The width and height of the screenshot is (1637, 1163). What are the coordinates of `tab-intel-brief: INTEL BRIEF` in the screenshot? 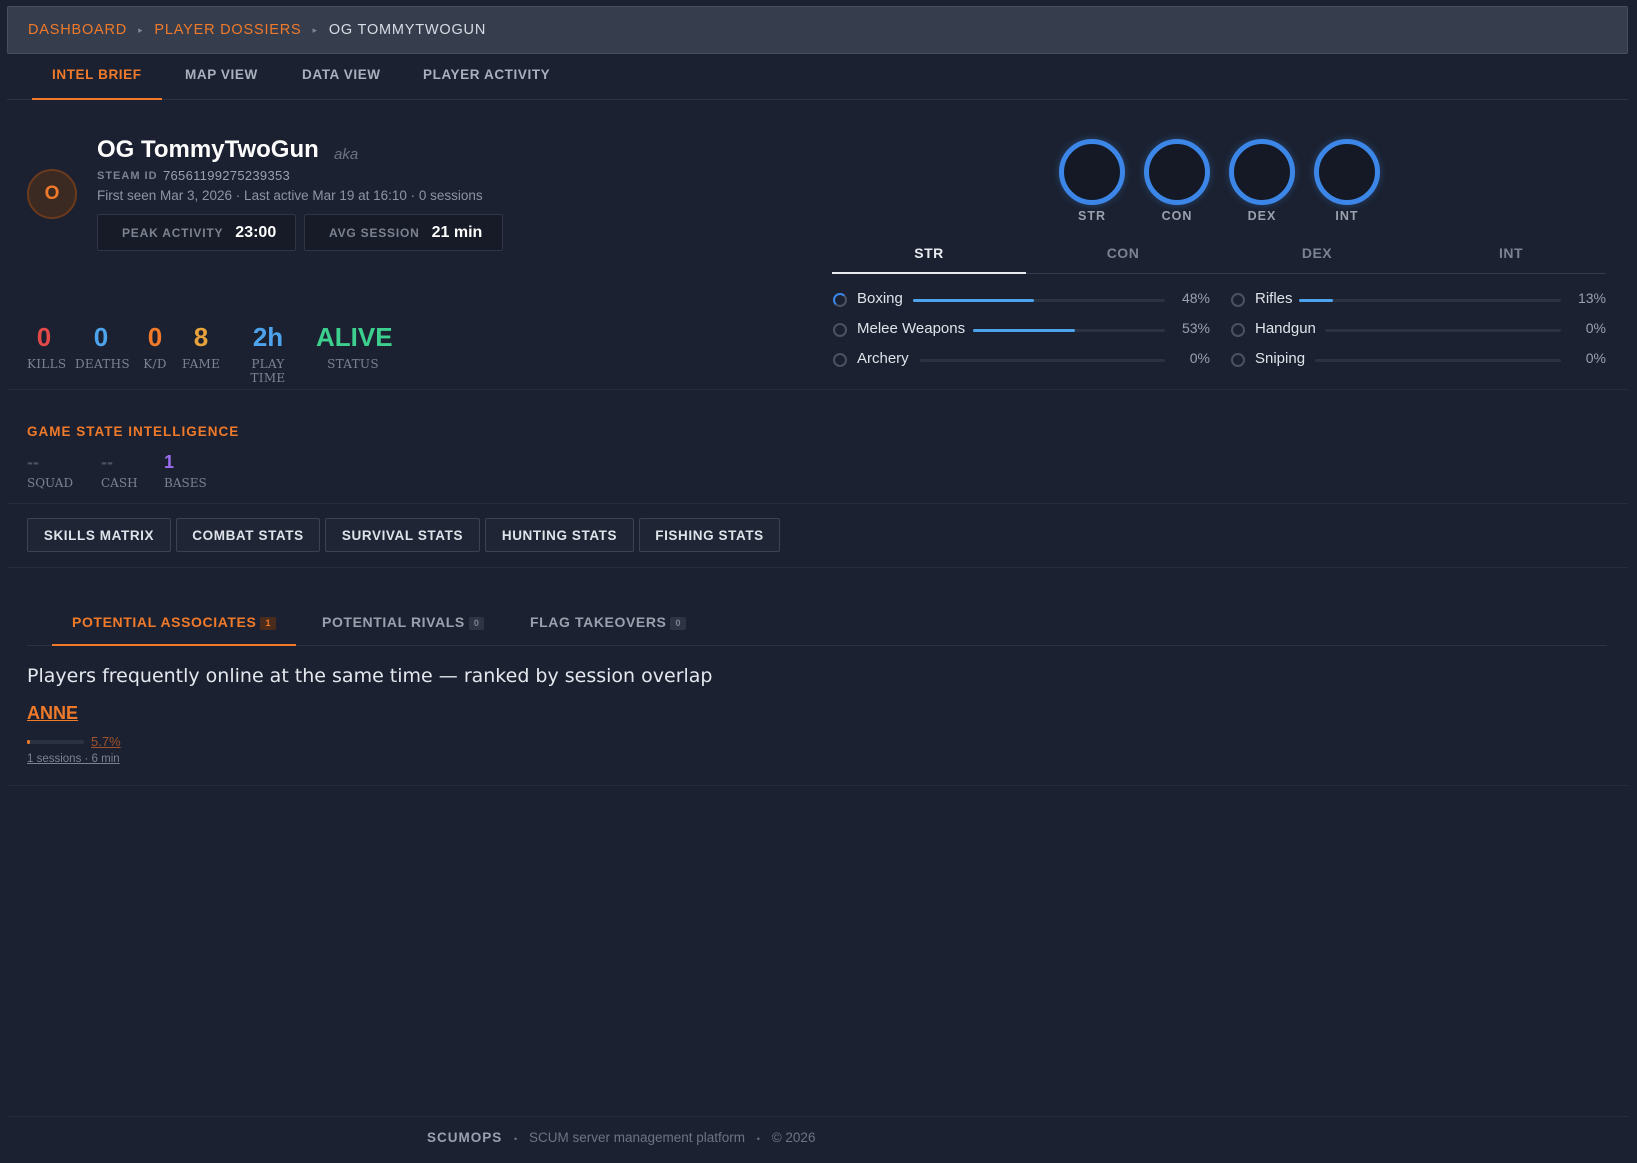 It's located at (97, 81).